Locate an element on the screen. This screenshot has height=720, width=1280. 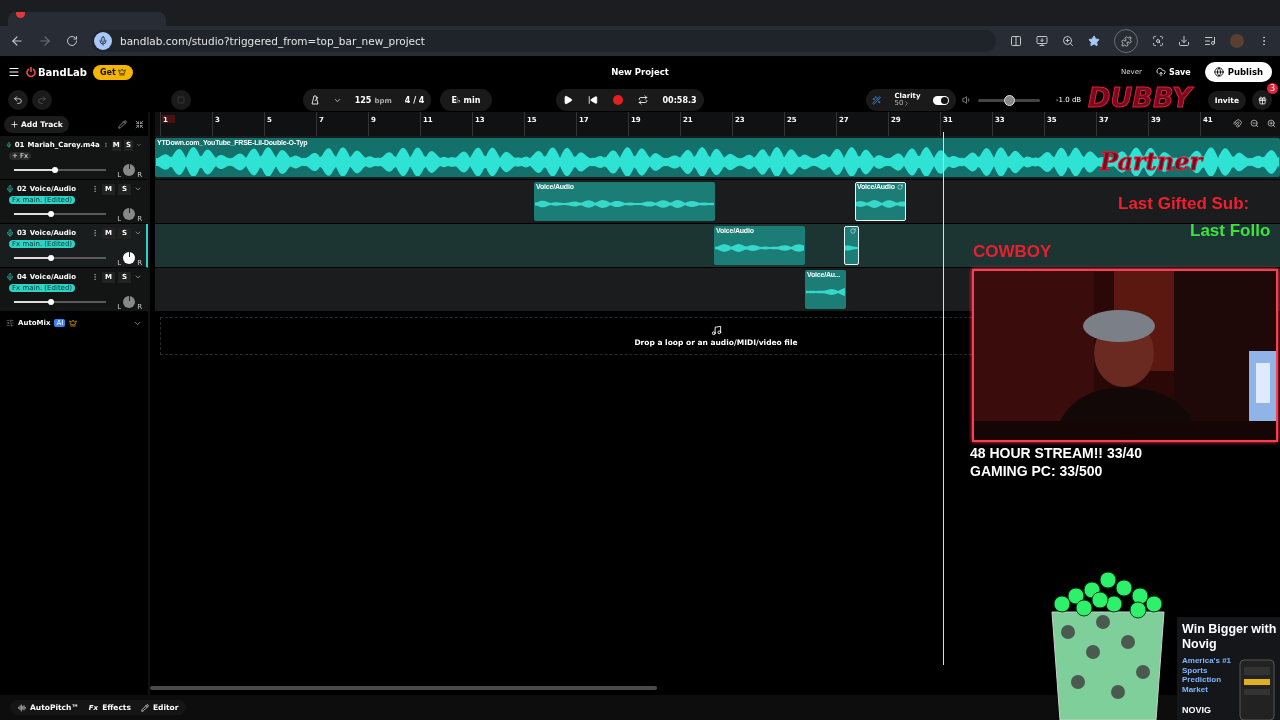
ad-card: Win Bigger with Novig America's #1 Sports Prediction Market NOVIG is located at coordinates (1228, 668).